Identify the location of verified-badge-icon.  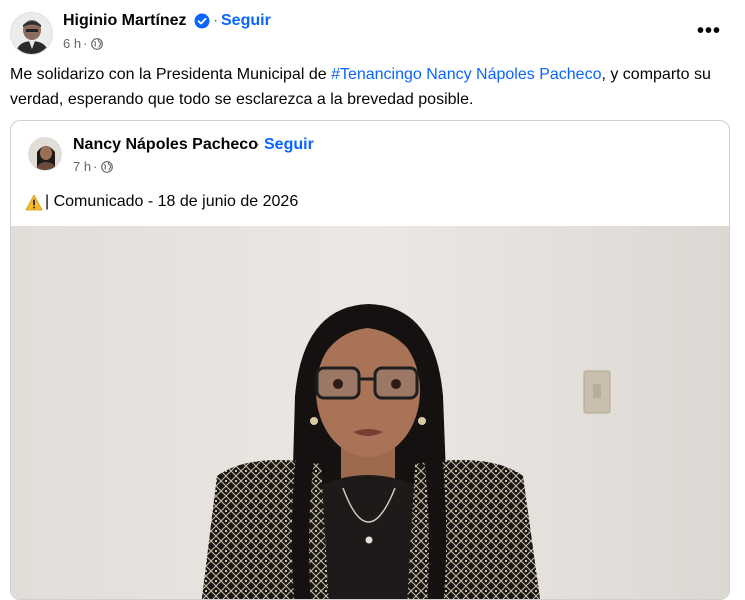
(202, 21).